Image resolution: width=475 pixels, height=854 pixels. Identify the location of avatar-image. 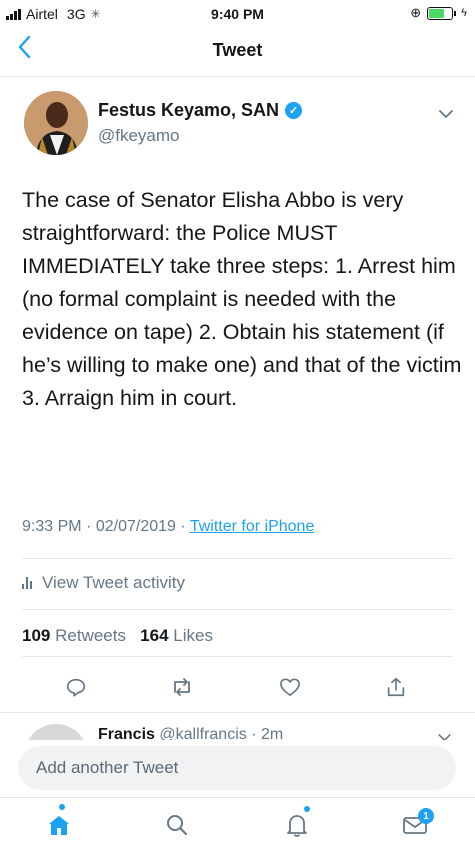
(56, 123).